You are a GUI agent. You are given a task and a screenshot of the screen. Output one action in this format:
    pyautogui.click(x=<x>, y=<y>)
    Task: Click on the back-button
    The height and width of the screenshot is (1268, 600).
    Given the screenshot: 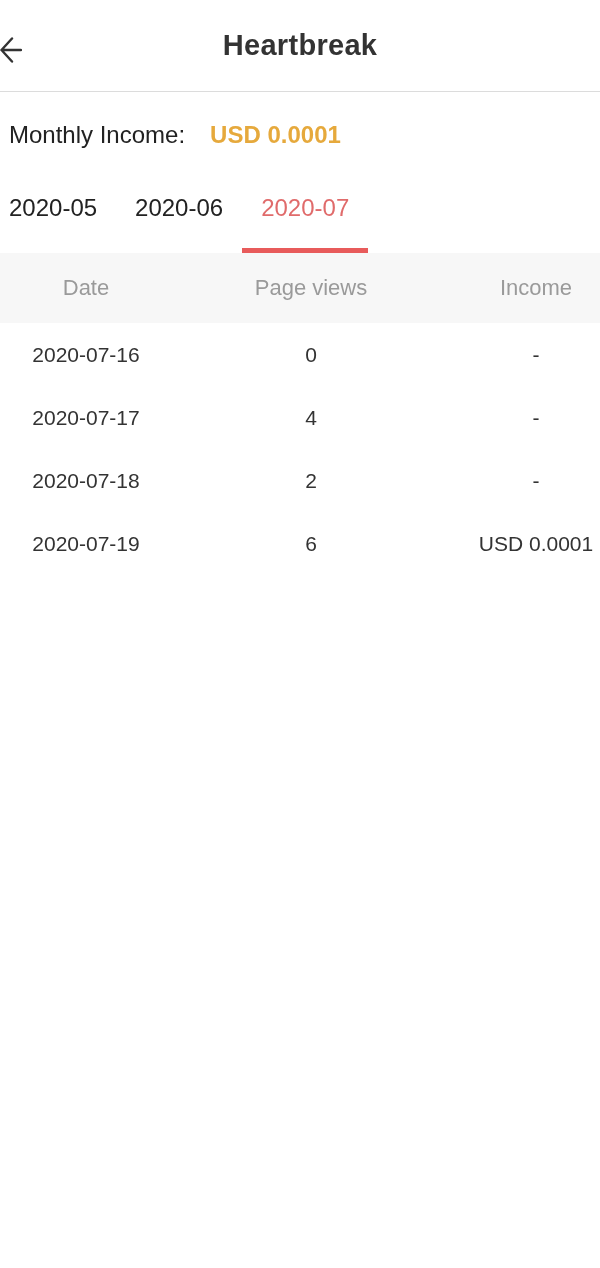 What is the action you would take?
    pyautogui.click(x=11, y=50)
    